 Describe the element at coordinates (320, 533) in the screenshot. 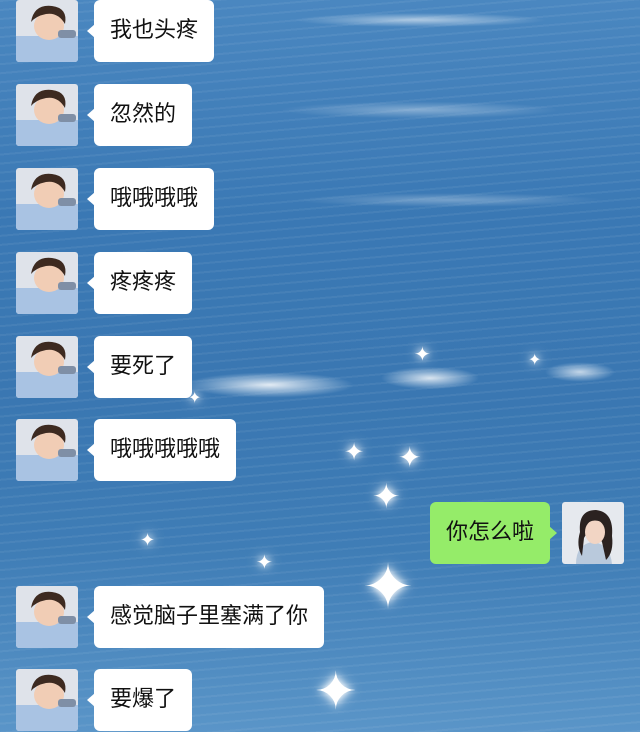

I see `message-row: 你怎么啦` at that location.